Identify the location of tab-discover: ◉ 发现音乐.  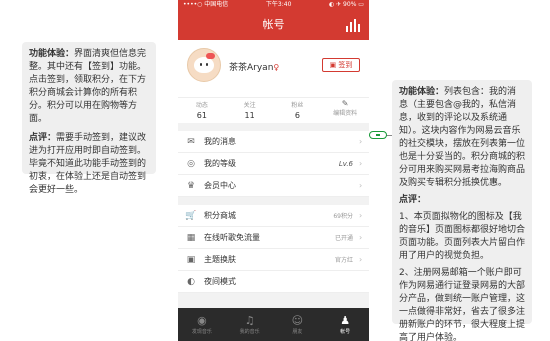
(202, 324).